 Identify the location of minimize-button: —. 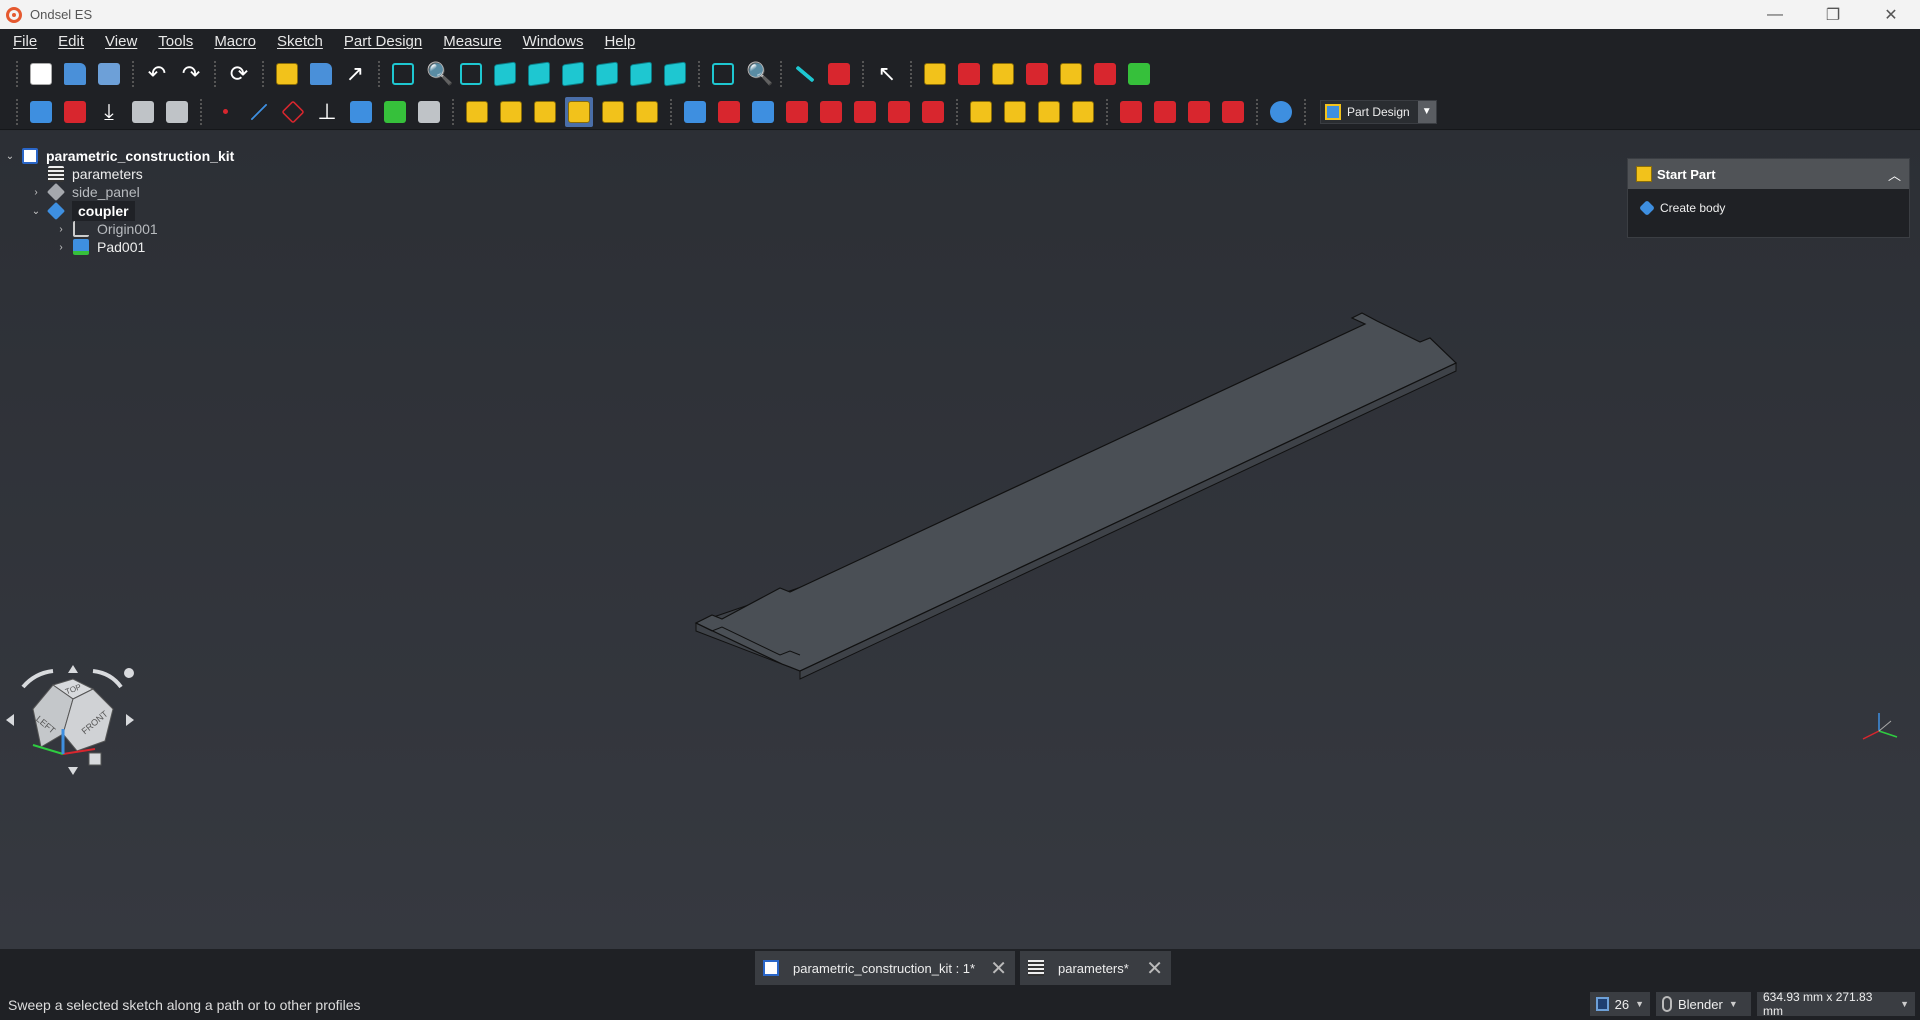
(1775, 14).